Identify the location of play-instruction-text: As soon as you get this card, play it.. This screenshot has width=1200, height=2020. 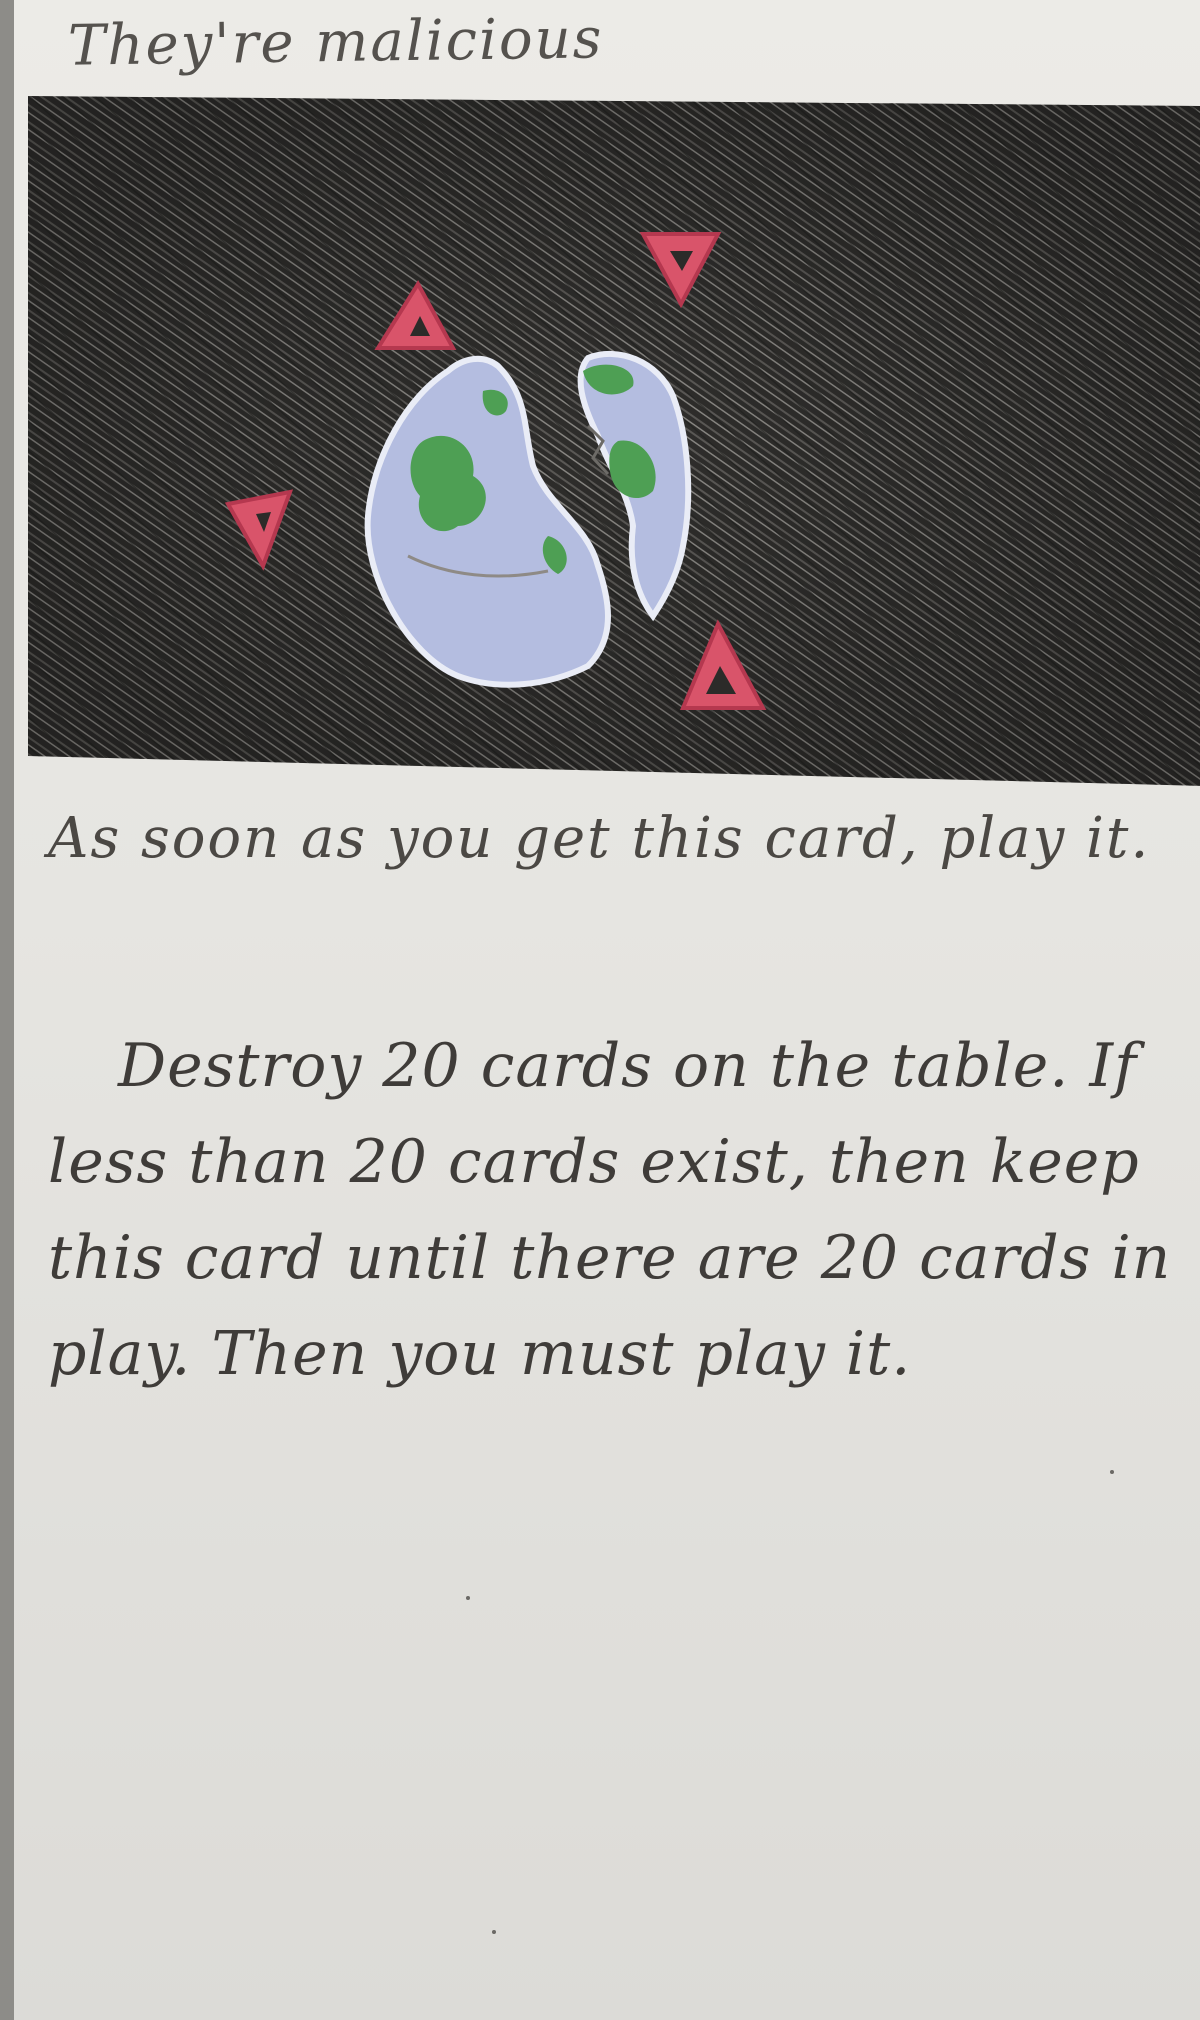
(599, 838).